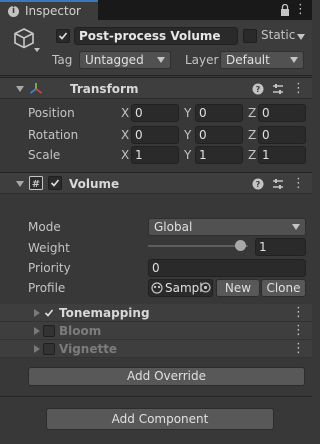 The width and height of the screenshot is (320, 444). What do you see at coordinates (114, 60) in the screenshot?
I see `tag-value: Untagged` at bounding box center [114, 60].